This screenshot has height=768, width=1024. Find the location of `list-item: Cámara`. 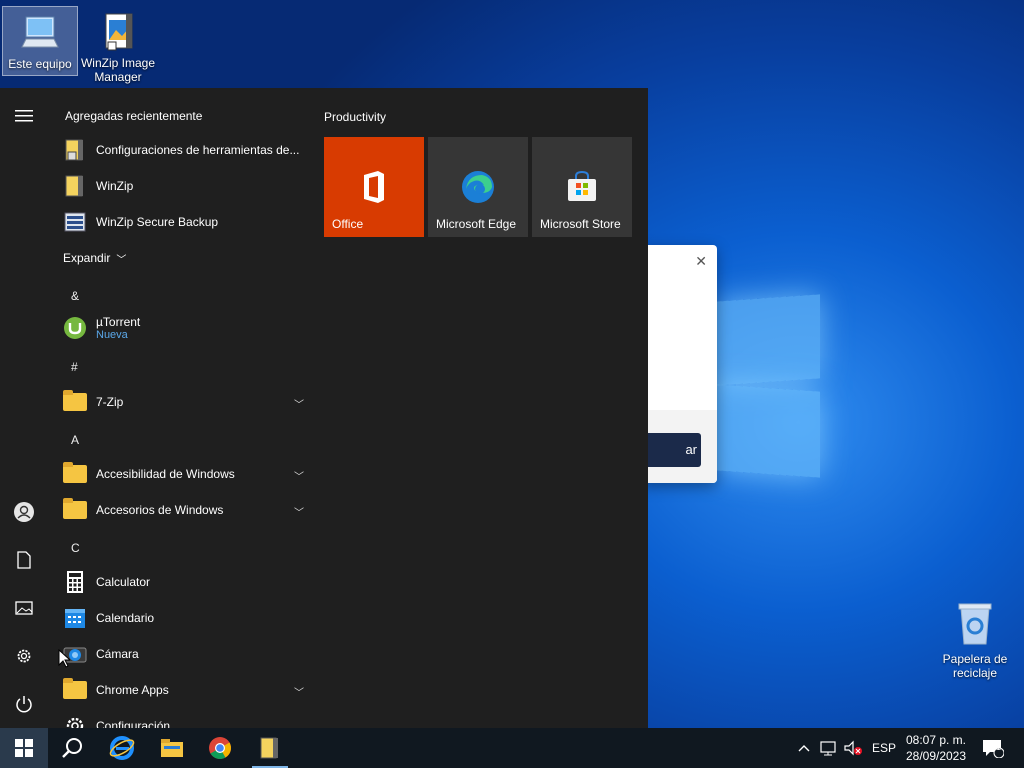

list-item: Cámara is located at coordinates (179, 654).